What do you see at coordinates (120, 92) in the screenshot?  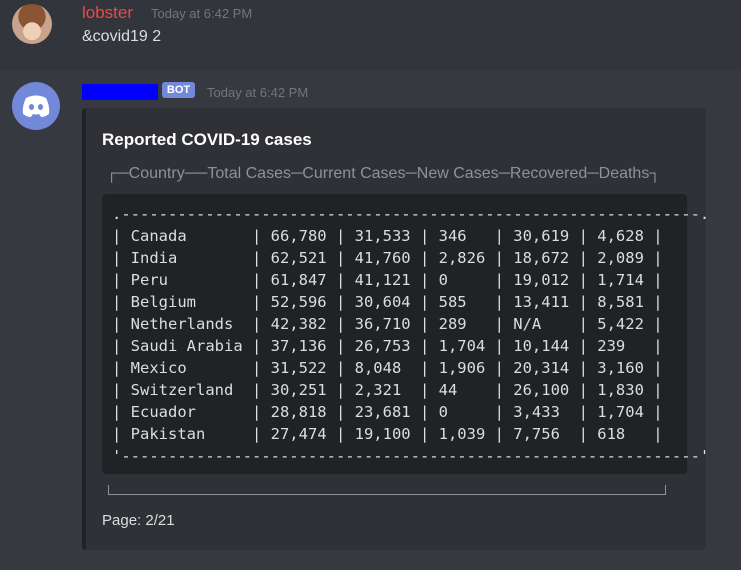 I see `redacted-username` at bounding box center [120, 92].